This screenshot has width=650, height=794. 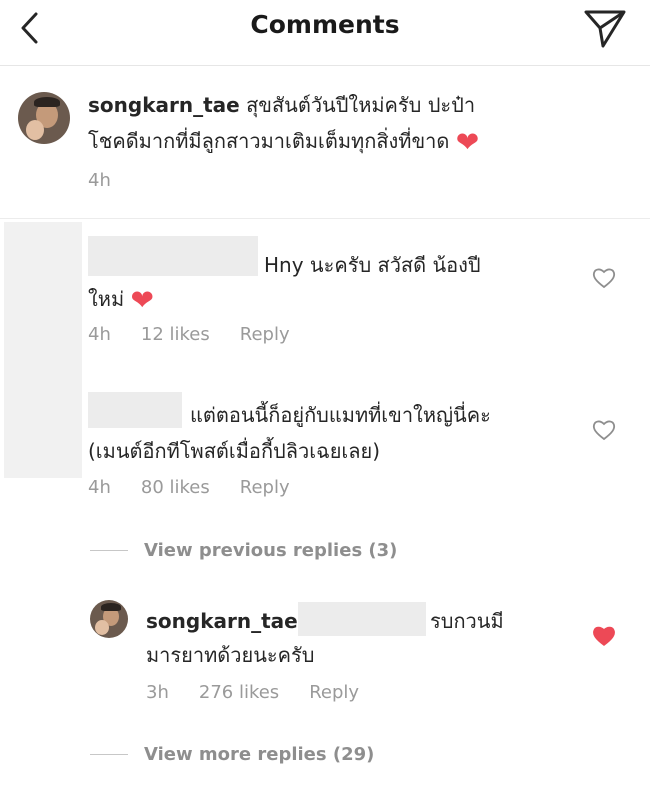 I want to click on reply-likes: 276 likes, so click(x=239, y=692).